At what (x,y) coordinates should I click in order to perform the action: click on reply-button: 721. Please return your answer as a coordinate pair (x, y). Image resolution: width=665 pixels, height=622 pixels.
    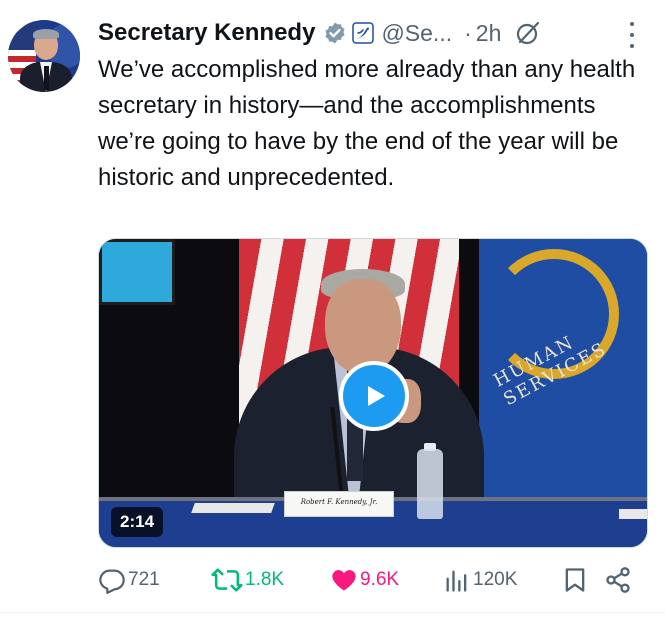
    Looking at the image, I should click on (129, 580).